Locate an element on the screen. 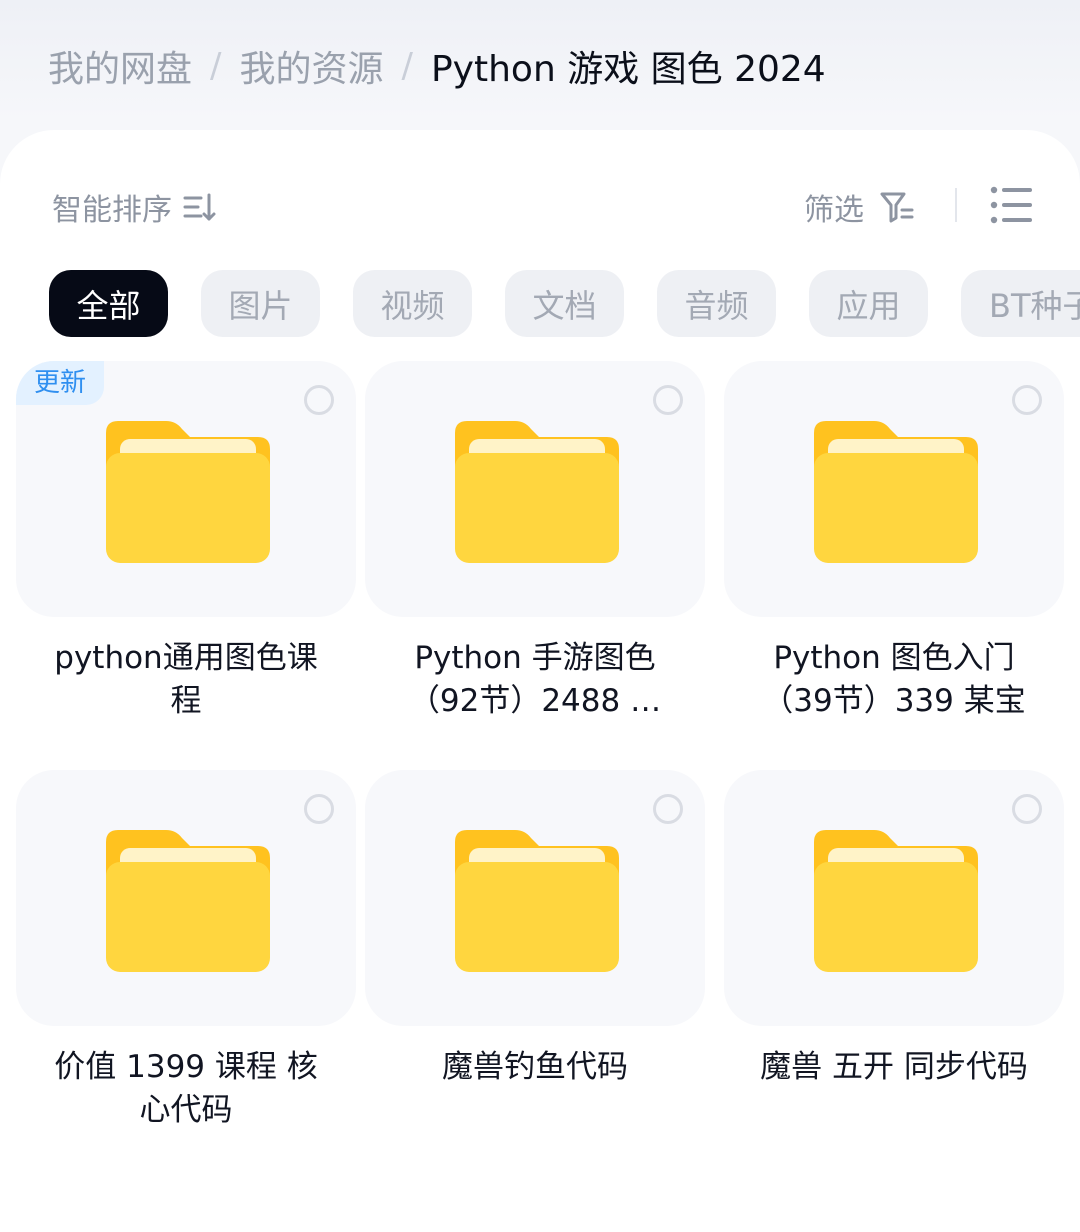  filter-button: 筛选 is located at coordinates (860, 207).